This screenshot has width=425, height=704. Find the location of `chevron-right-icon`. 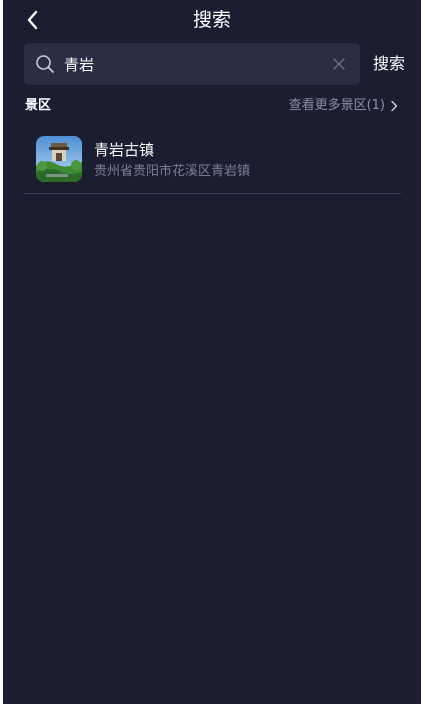

chevron-right-icon is located at coordinates (394, 106).